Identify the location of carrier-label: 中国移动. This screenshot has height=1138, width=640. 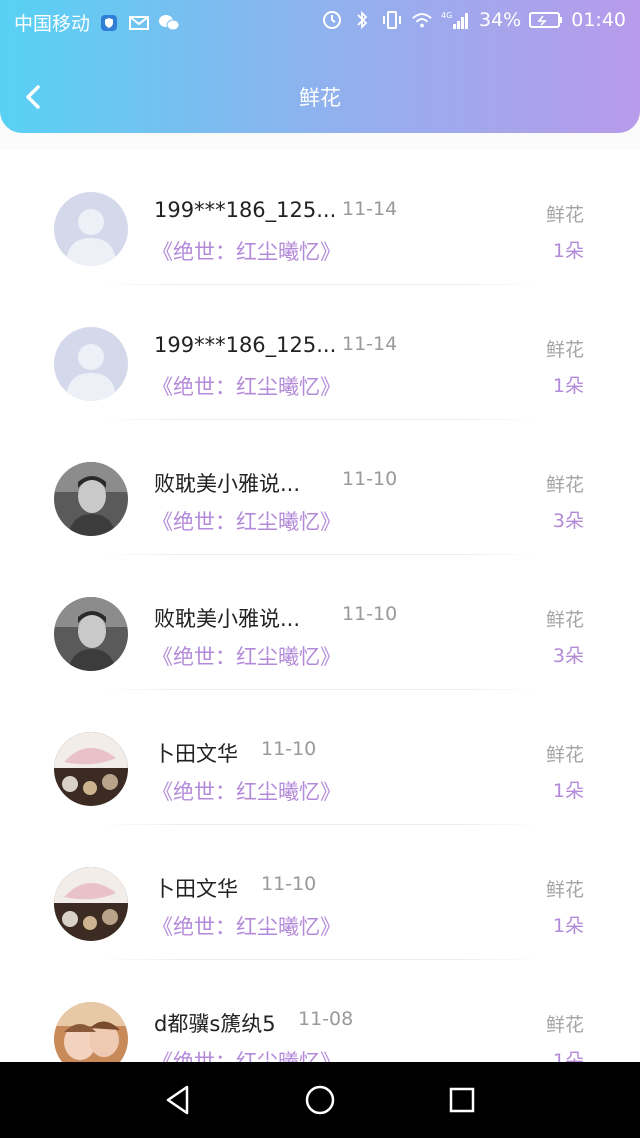
(52, 24).